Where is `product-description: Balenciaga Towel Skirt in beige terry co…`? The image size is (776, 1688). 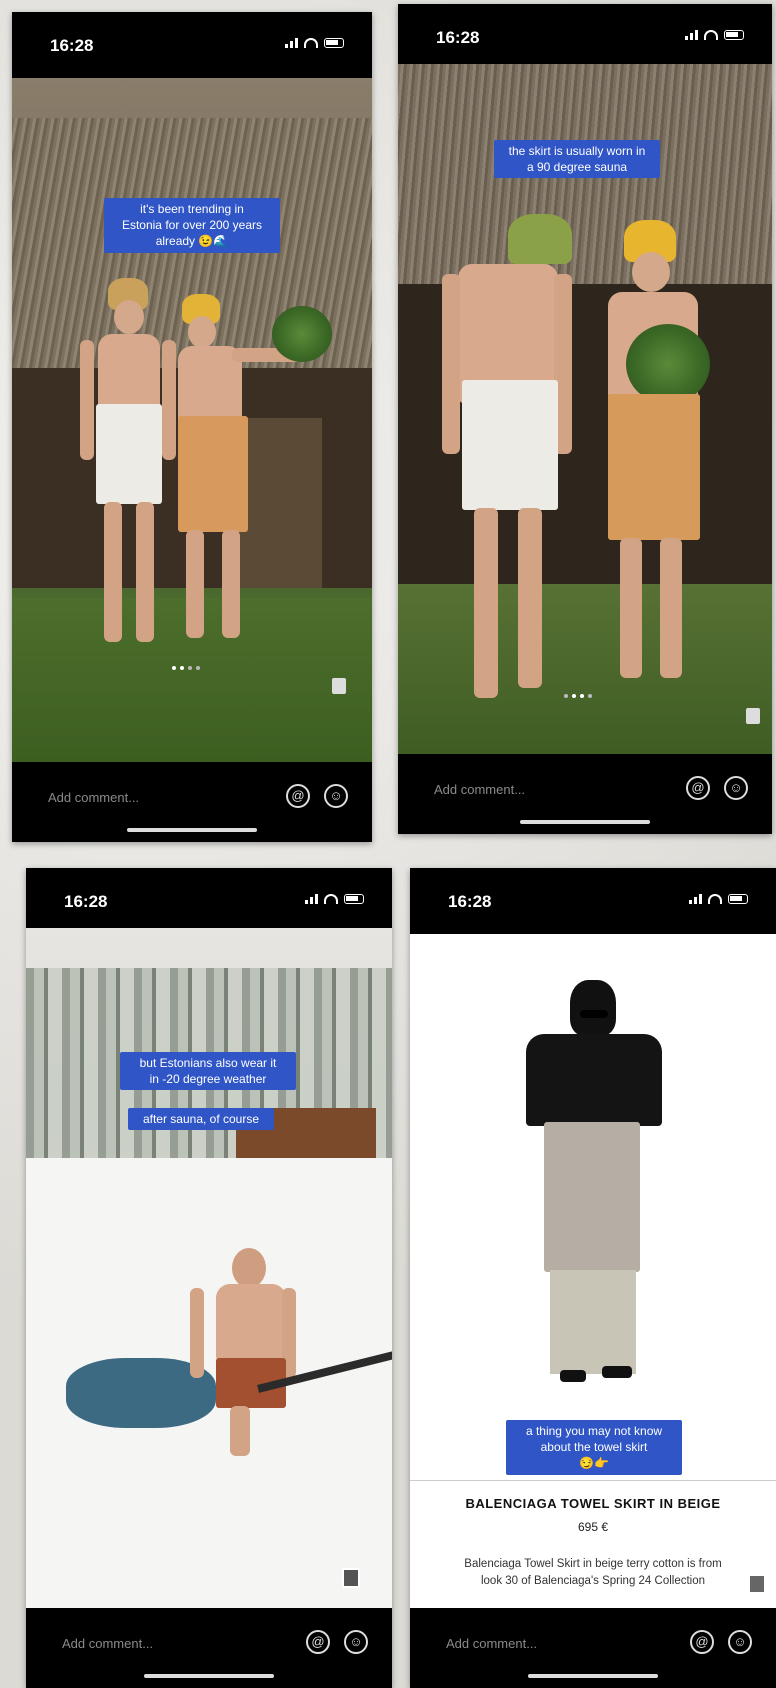
product-description: Balenciaga Towel Skirt in beige terry co… is located at coordinates (593, 1573).